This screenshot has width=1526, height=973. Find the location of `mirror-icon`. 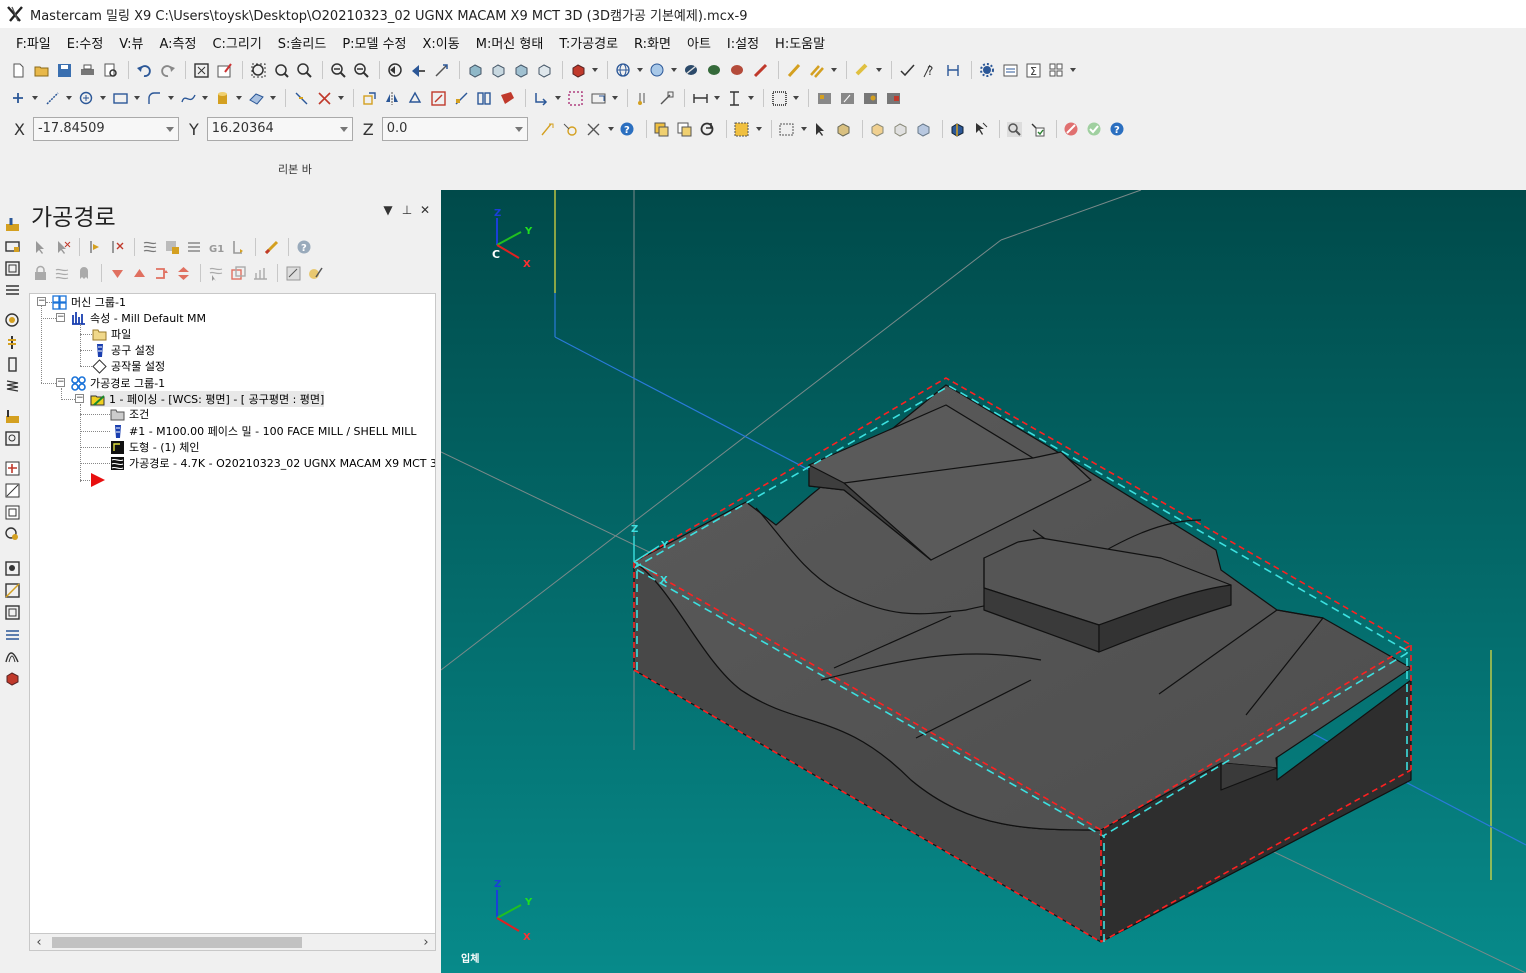

mirror-icon is located at coordinates (392, 98).